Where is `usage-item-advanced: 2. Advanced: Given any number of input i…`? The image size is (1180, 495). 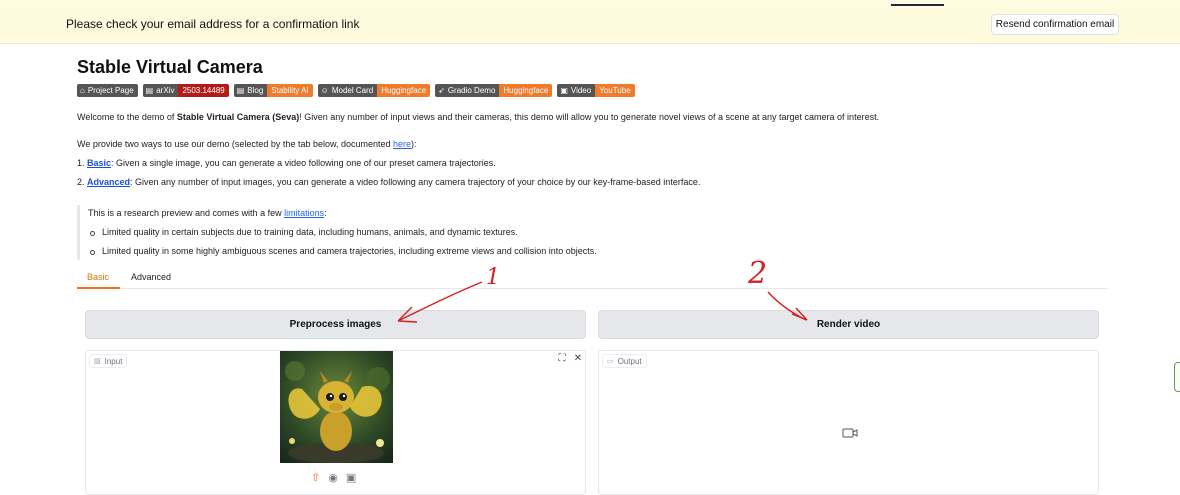 usage-item-advanced: 2. Advanced: Given any number of input i… is located at coordinates (388, 182).